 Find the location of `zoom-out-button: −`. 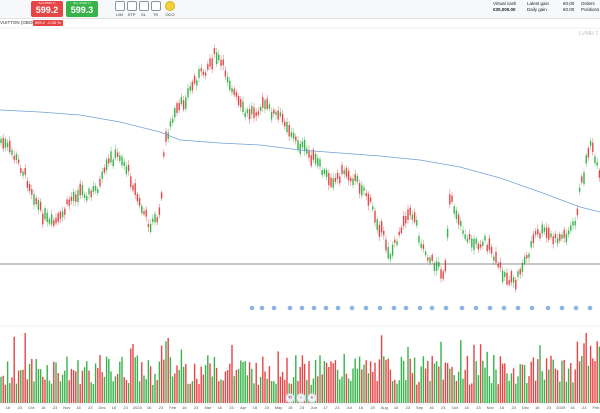

zoom-out-button: − is located at coordinates (301, 398).